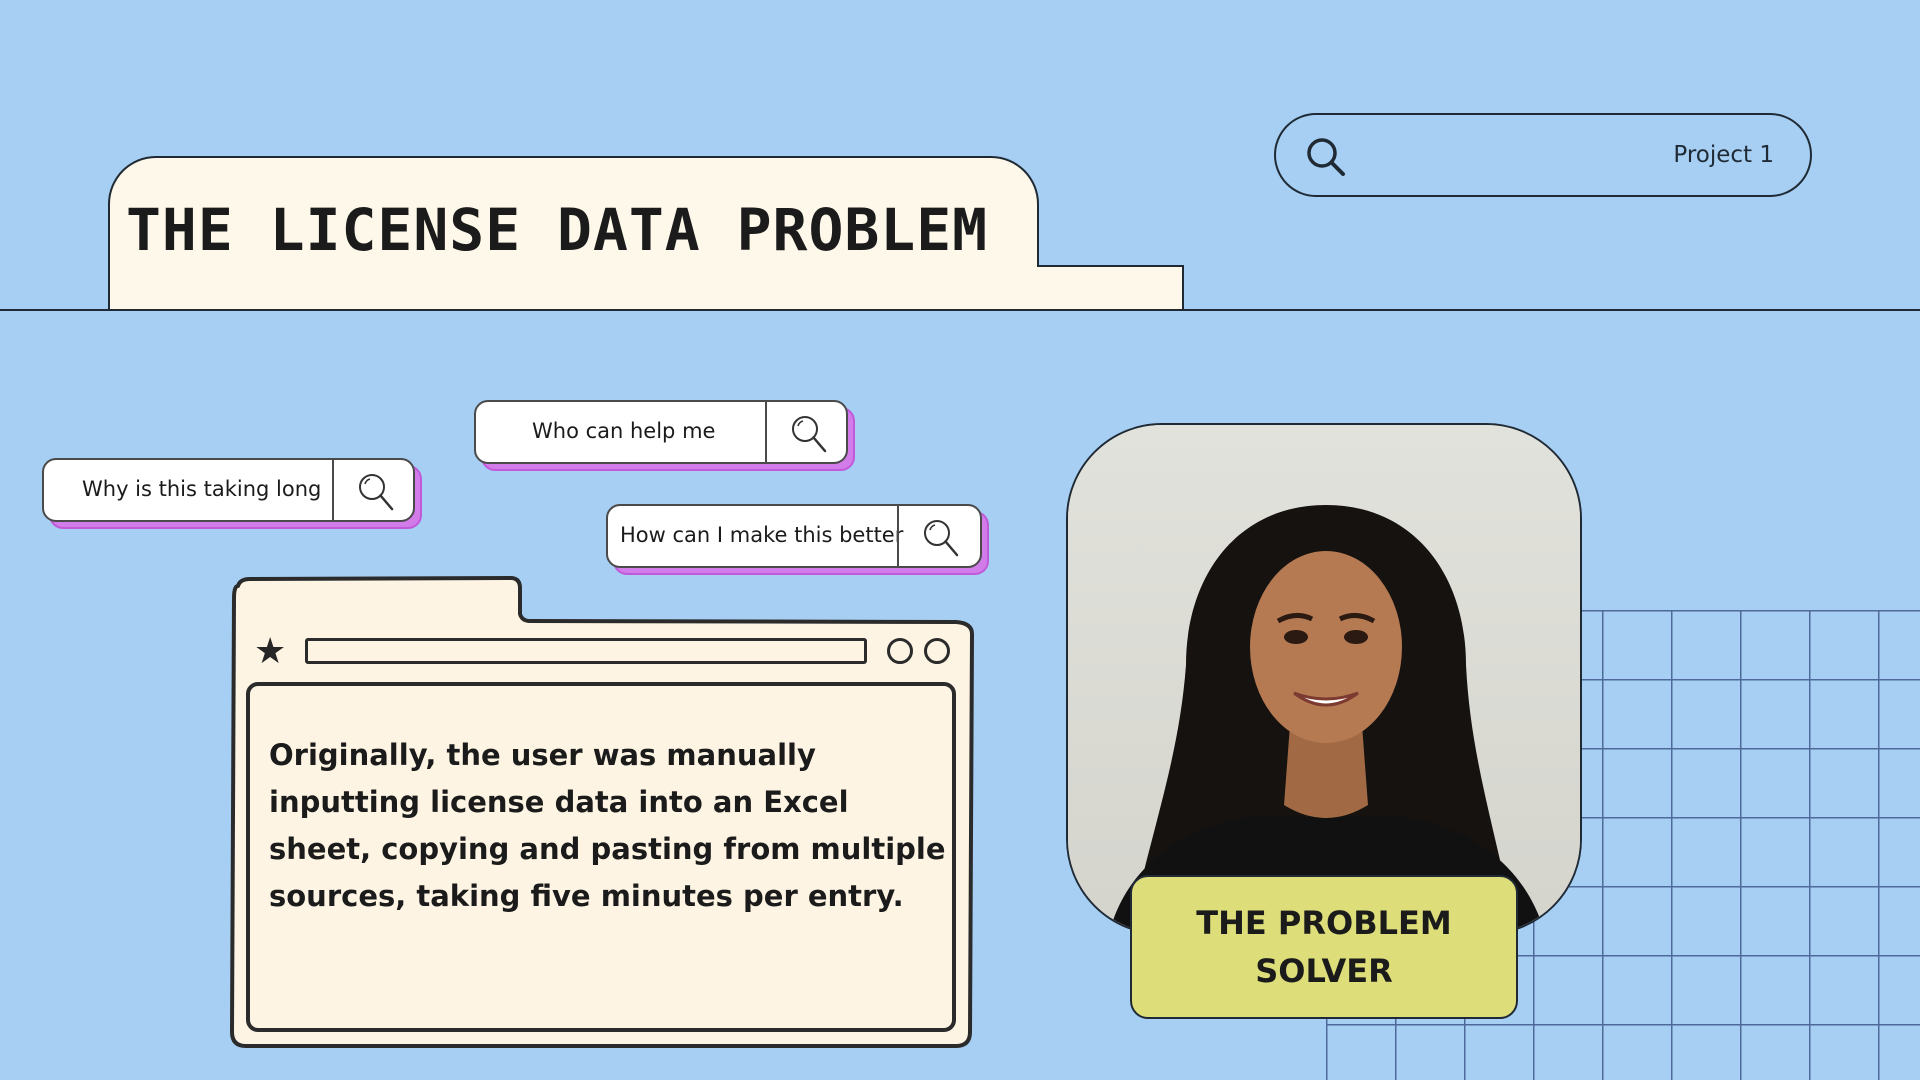  Describe the element at coordinates (202, 489) in the screenshot. I see `chip-label: Why is this taking long` at that location.